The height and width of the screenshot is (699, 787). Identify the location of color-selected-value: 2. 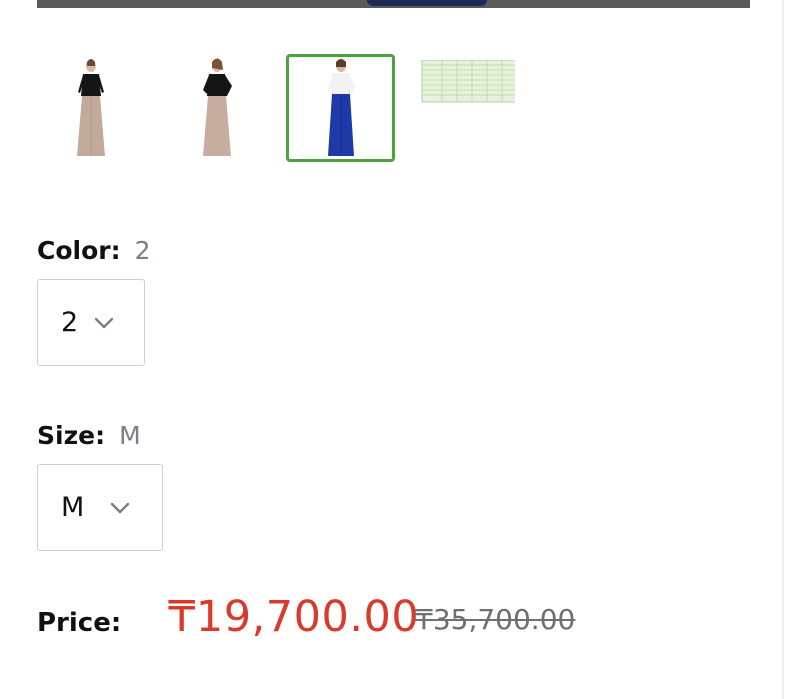
(142, 250).